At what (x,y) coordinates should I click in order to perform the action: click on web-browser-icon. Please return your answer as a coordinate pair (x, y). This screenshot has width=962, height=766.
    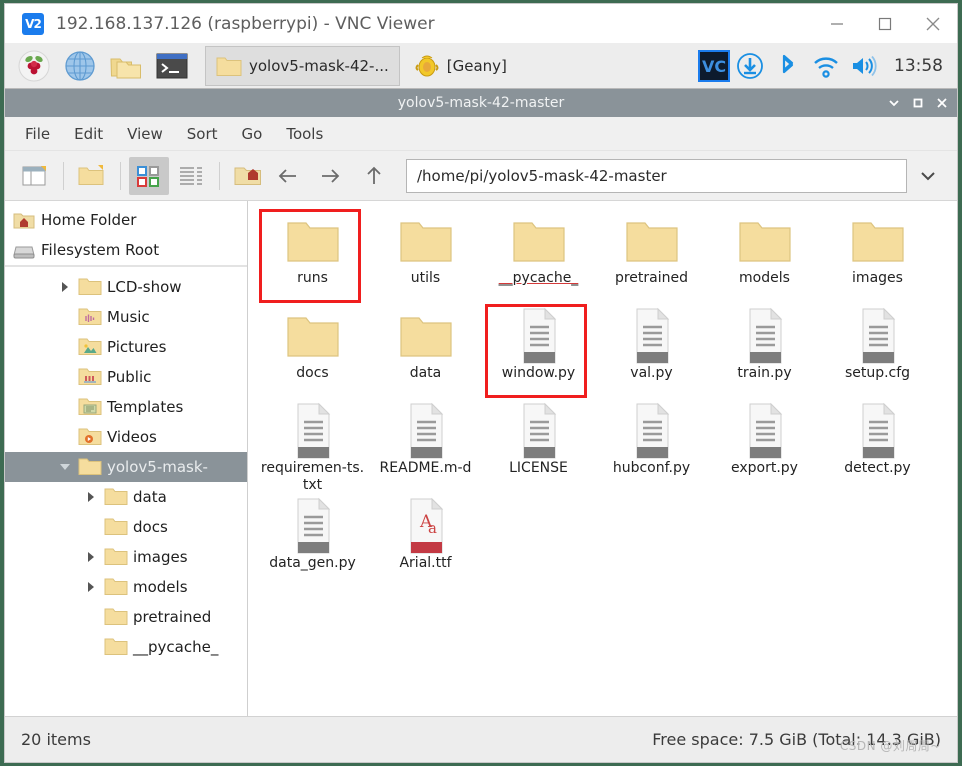
    Looking at the image, I should click on (80, 66).